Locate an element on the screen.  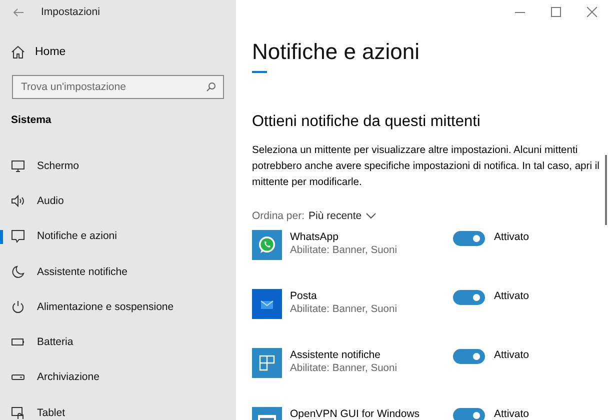
sender-name: OpenVPN GUI for Windows is located at coordinates (371, 414).